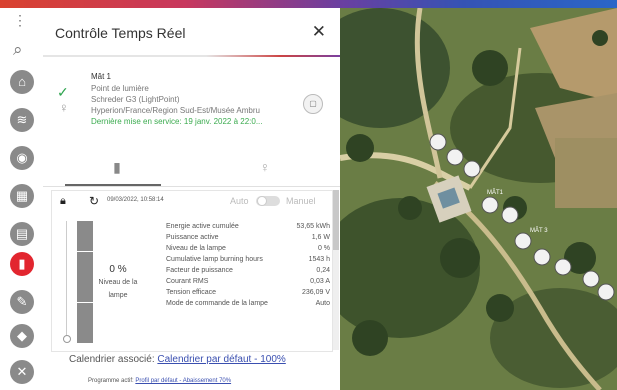  I want to click on dashboard-icon: ▦, so click(22, 196).